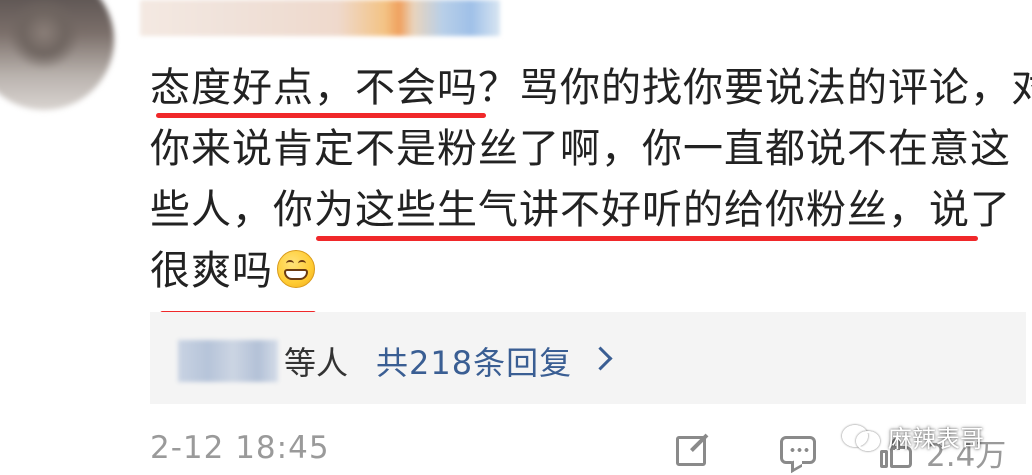 The height and width of the screenshot is (475, 1032). I want to click on watermark: 麻辣表哥, so click(913, 436).